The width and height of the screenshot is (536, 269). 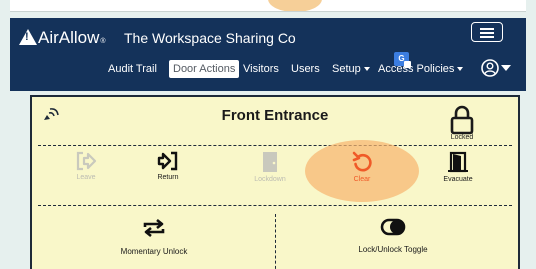 What do you see at coordinates (132, 69) in the screenshot?
I see `nav-link-audit-trail: Audit Trail` at bounding box center [132, 69].